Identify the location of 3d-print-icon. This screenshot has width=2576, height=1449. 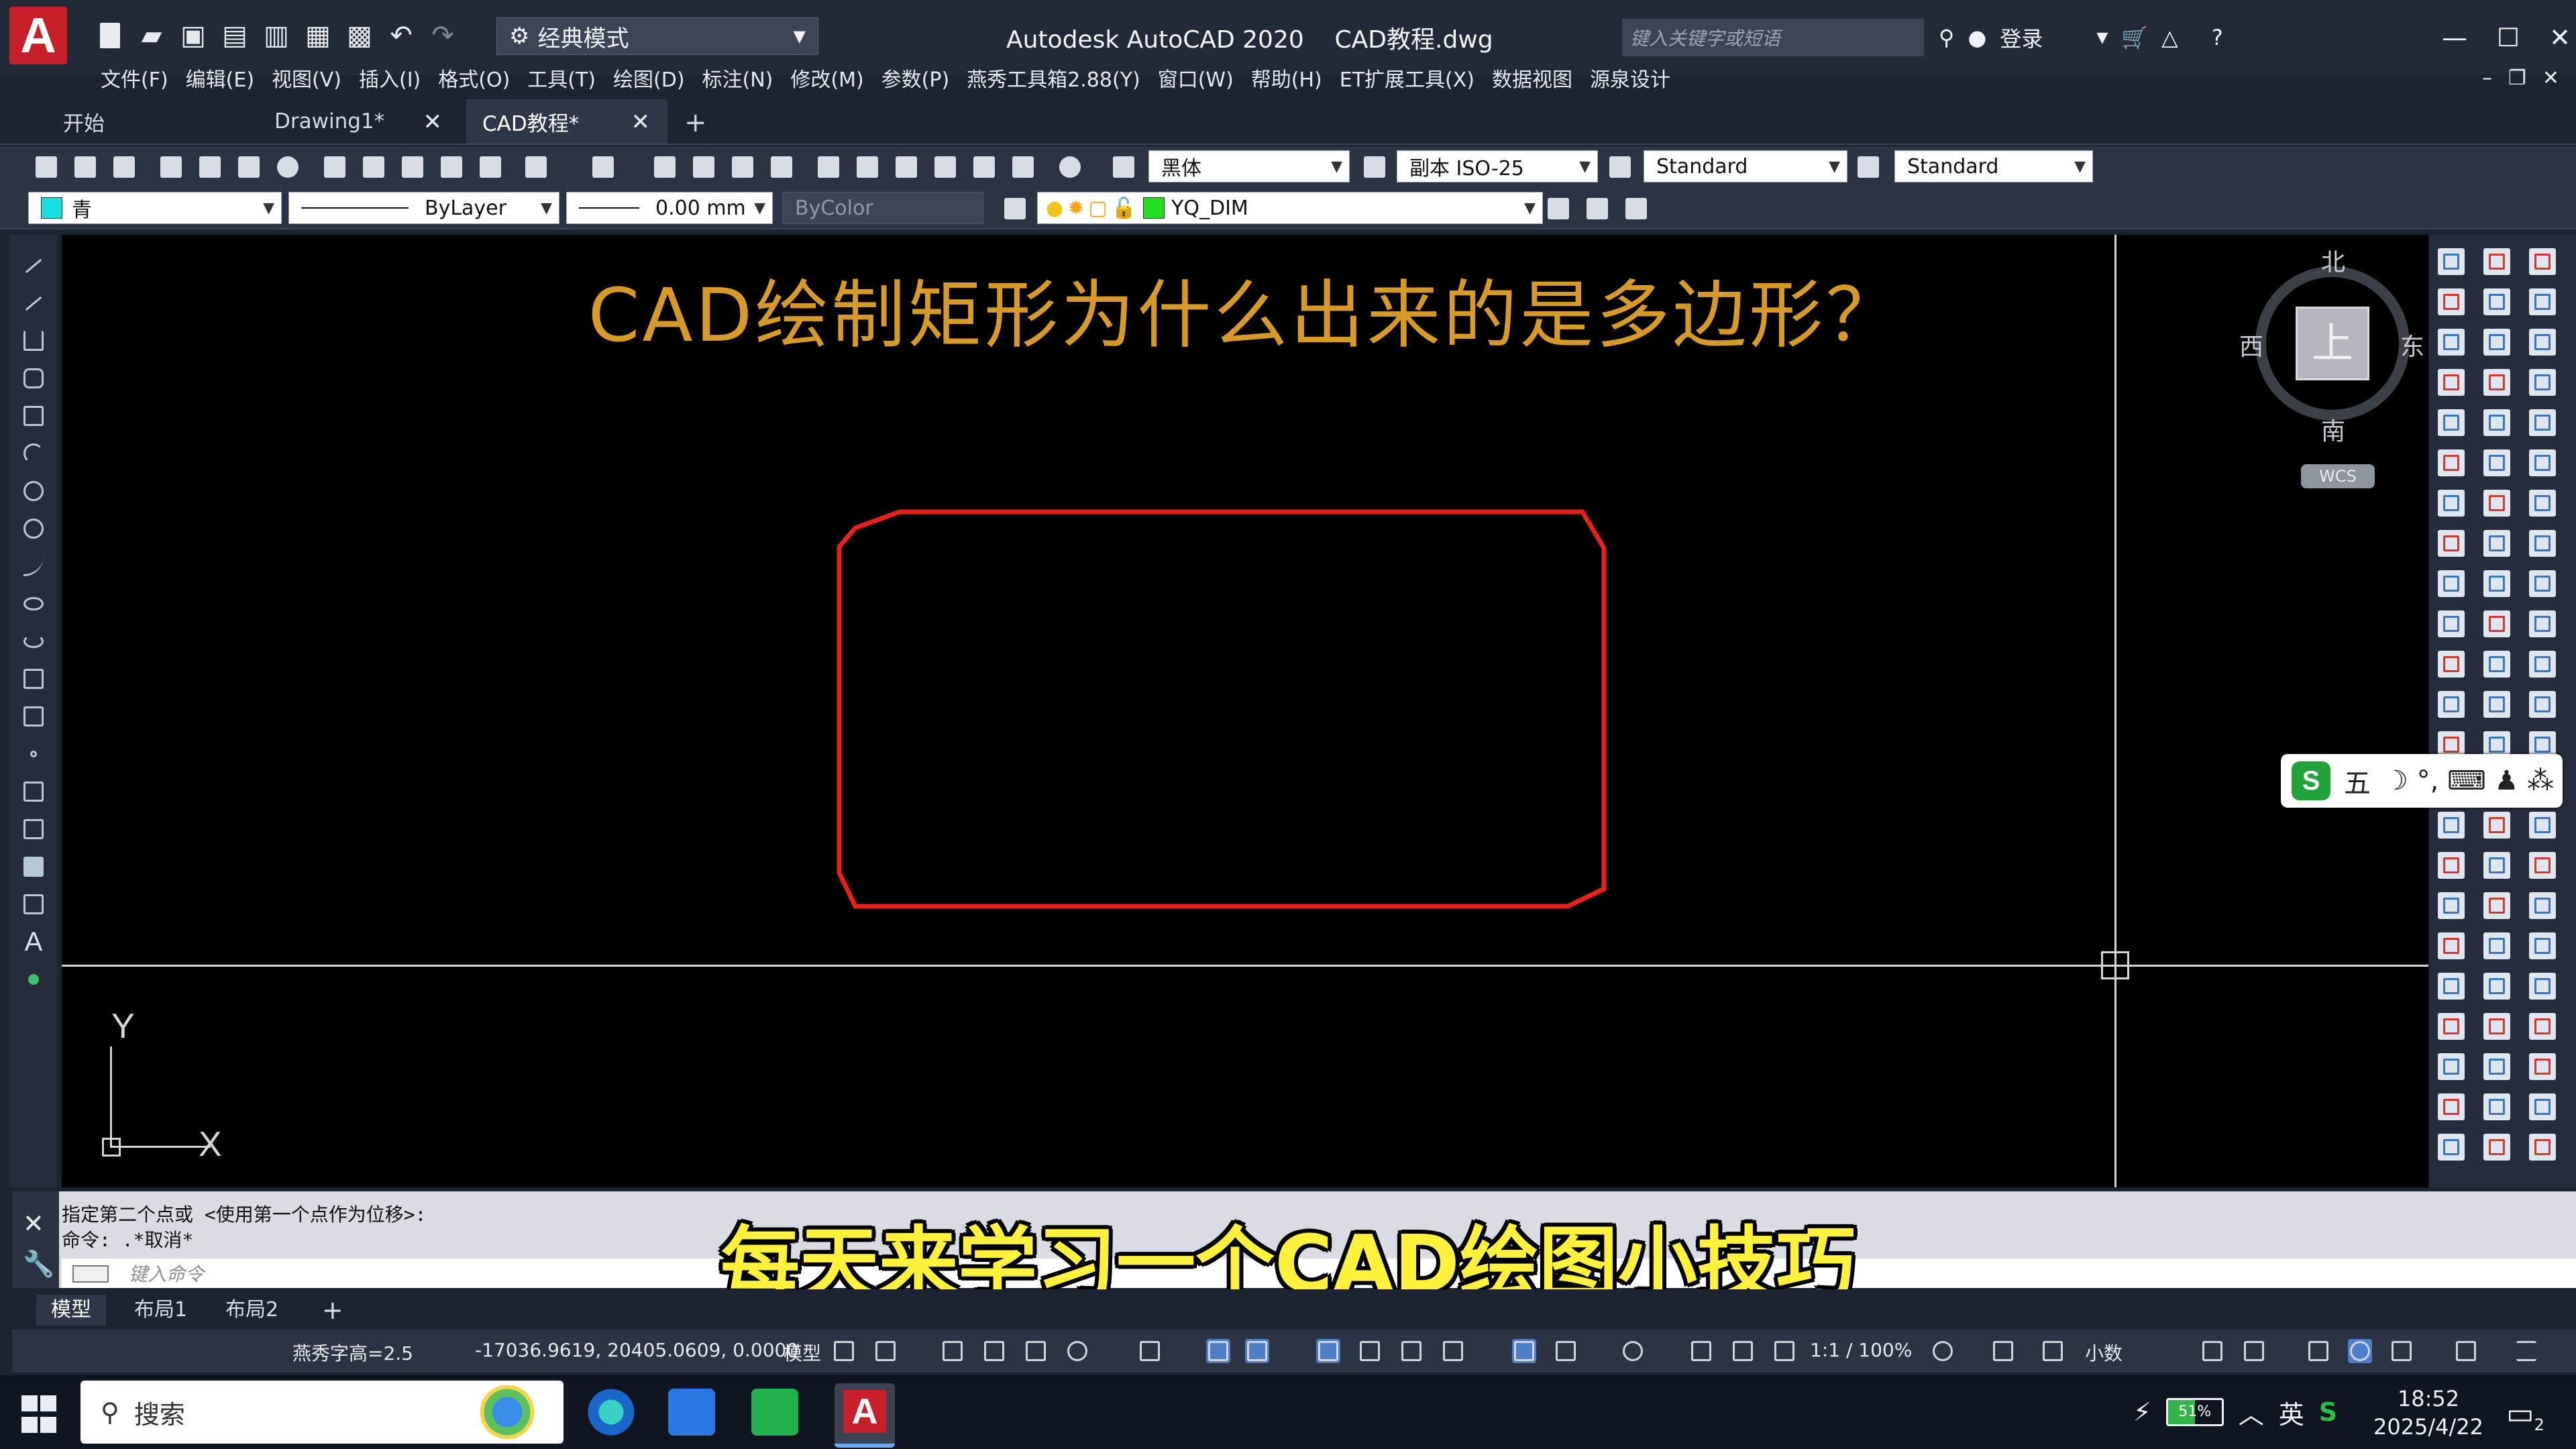
(288, 167).